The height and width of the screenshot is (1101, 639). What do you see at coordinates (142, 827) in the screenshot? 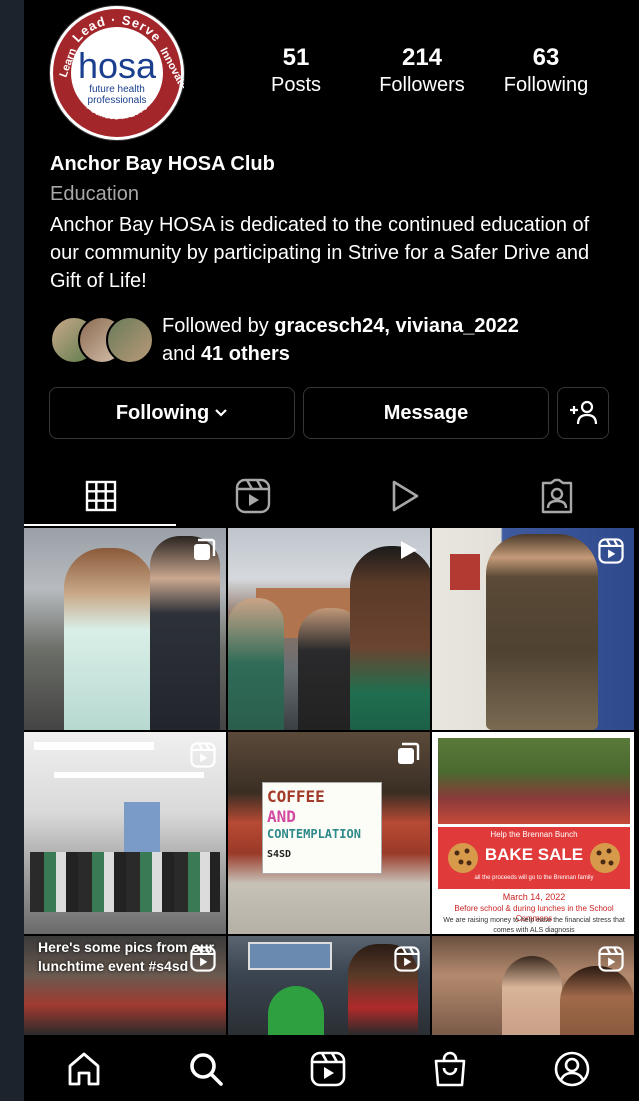
I see `photo-window` at bounding box center [142, 827].